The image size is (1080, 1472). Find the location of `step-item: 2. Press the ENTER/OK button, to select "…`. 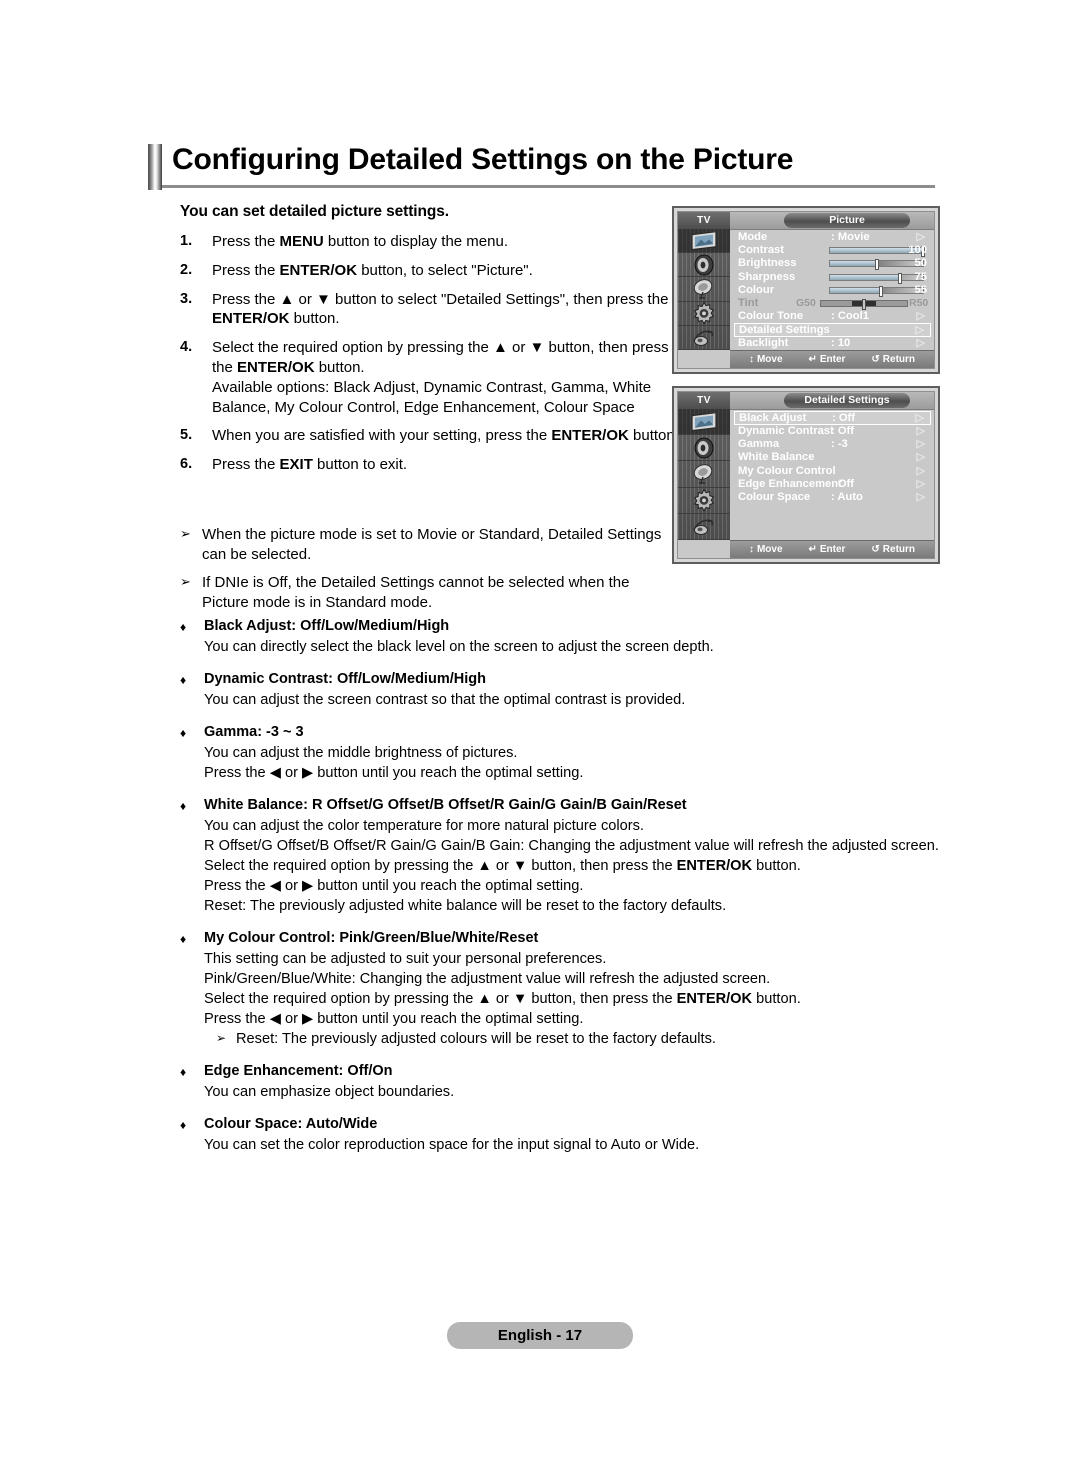

step-item: 2. Press the ENTER/OK button, to select "… is located at coordinates (430, 271).